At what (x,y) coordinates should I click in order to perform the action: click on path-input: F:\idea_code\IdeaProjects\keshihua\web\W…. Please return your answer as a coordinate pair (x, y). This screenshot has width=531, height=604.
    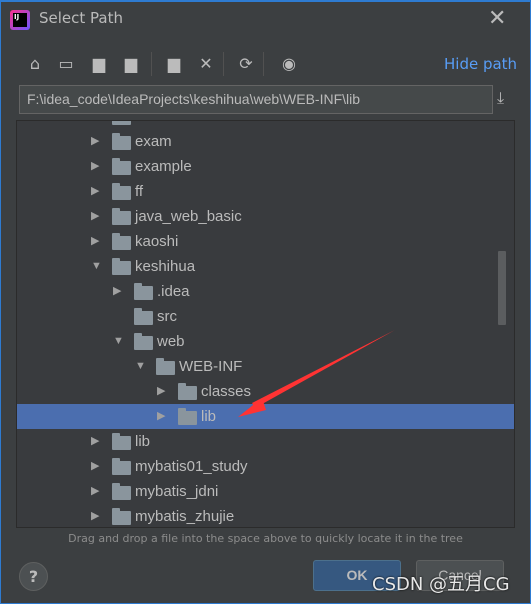
    Looking at the image, I should click on (256, 99).